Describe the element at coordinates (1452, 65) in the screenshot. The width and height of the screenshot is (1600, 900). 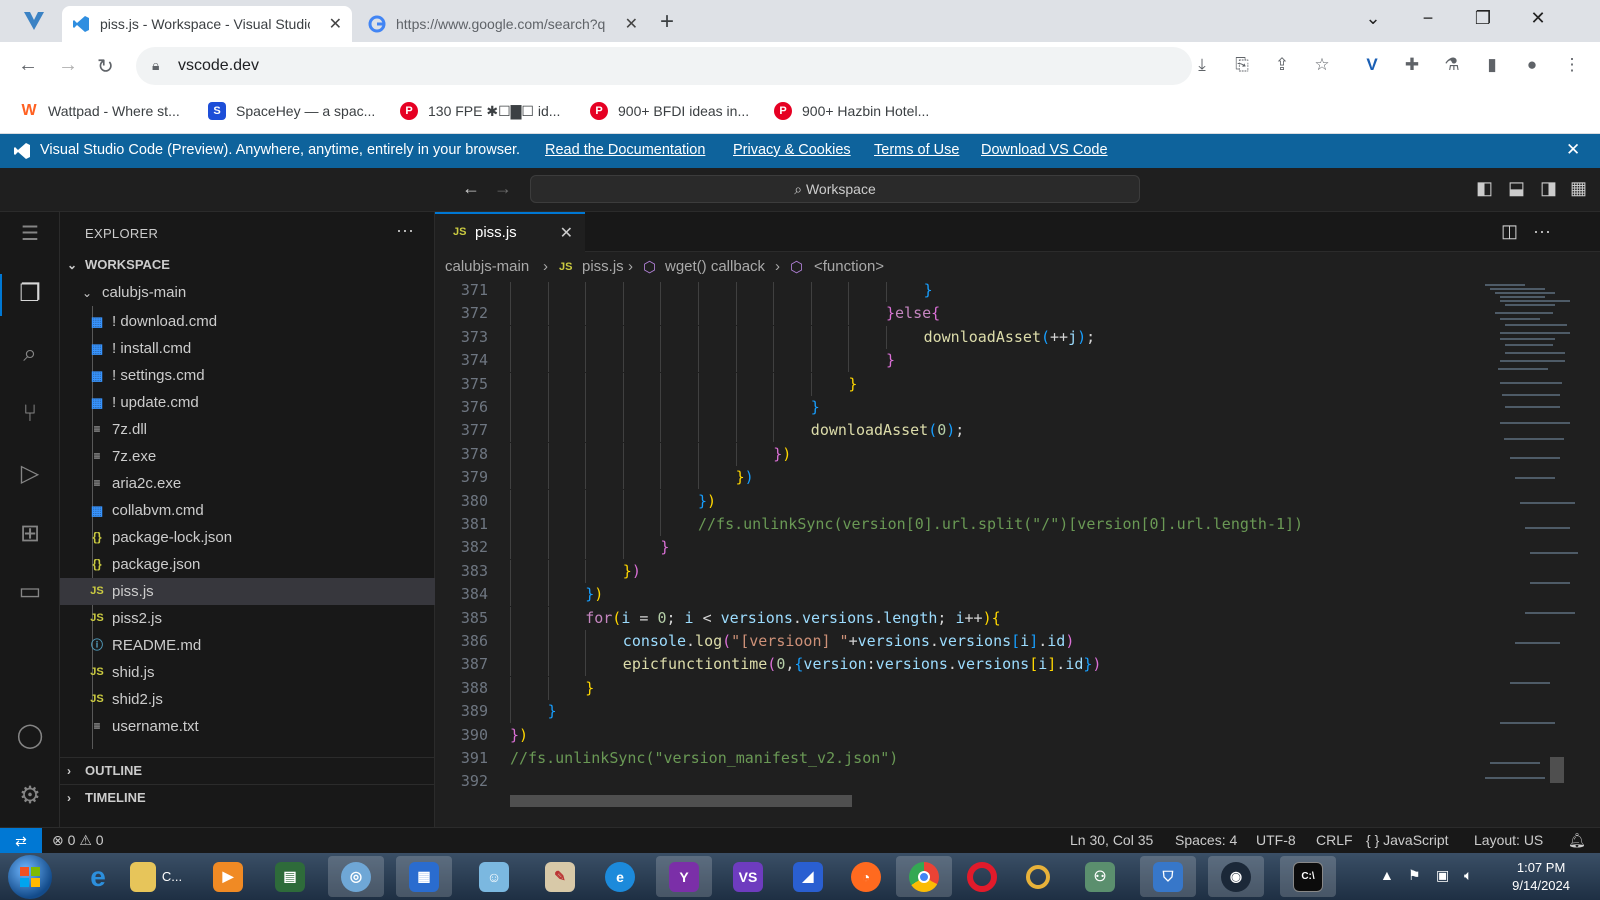
I see `labs-flask-icon: ⚗` at that location.